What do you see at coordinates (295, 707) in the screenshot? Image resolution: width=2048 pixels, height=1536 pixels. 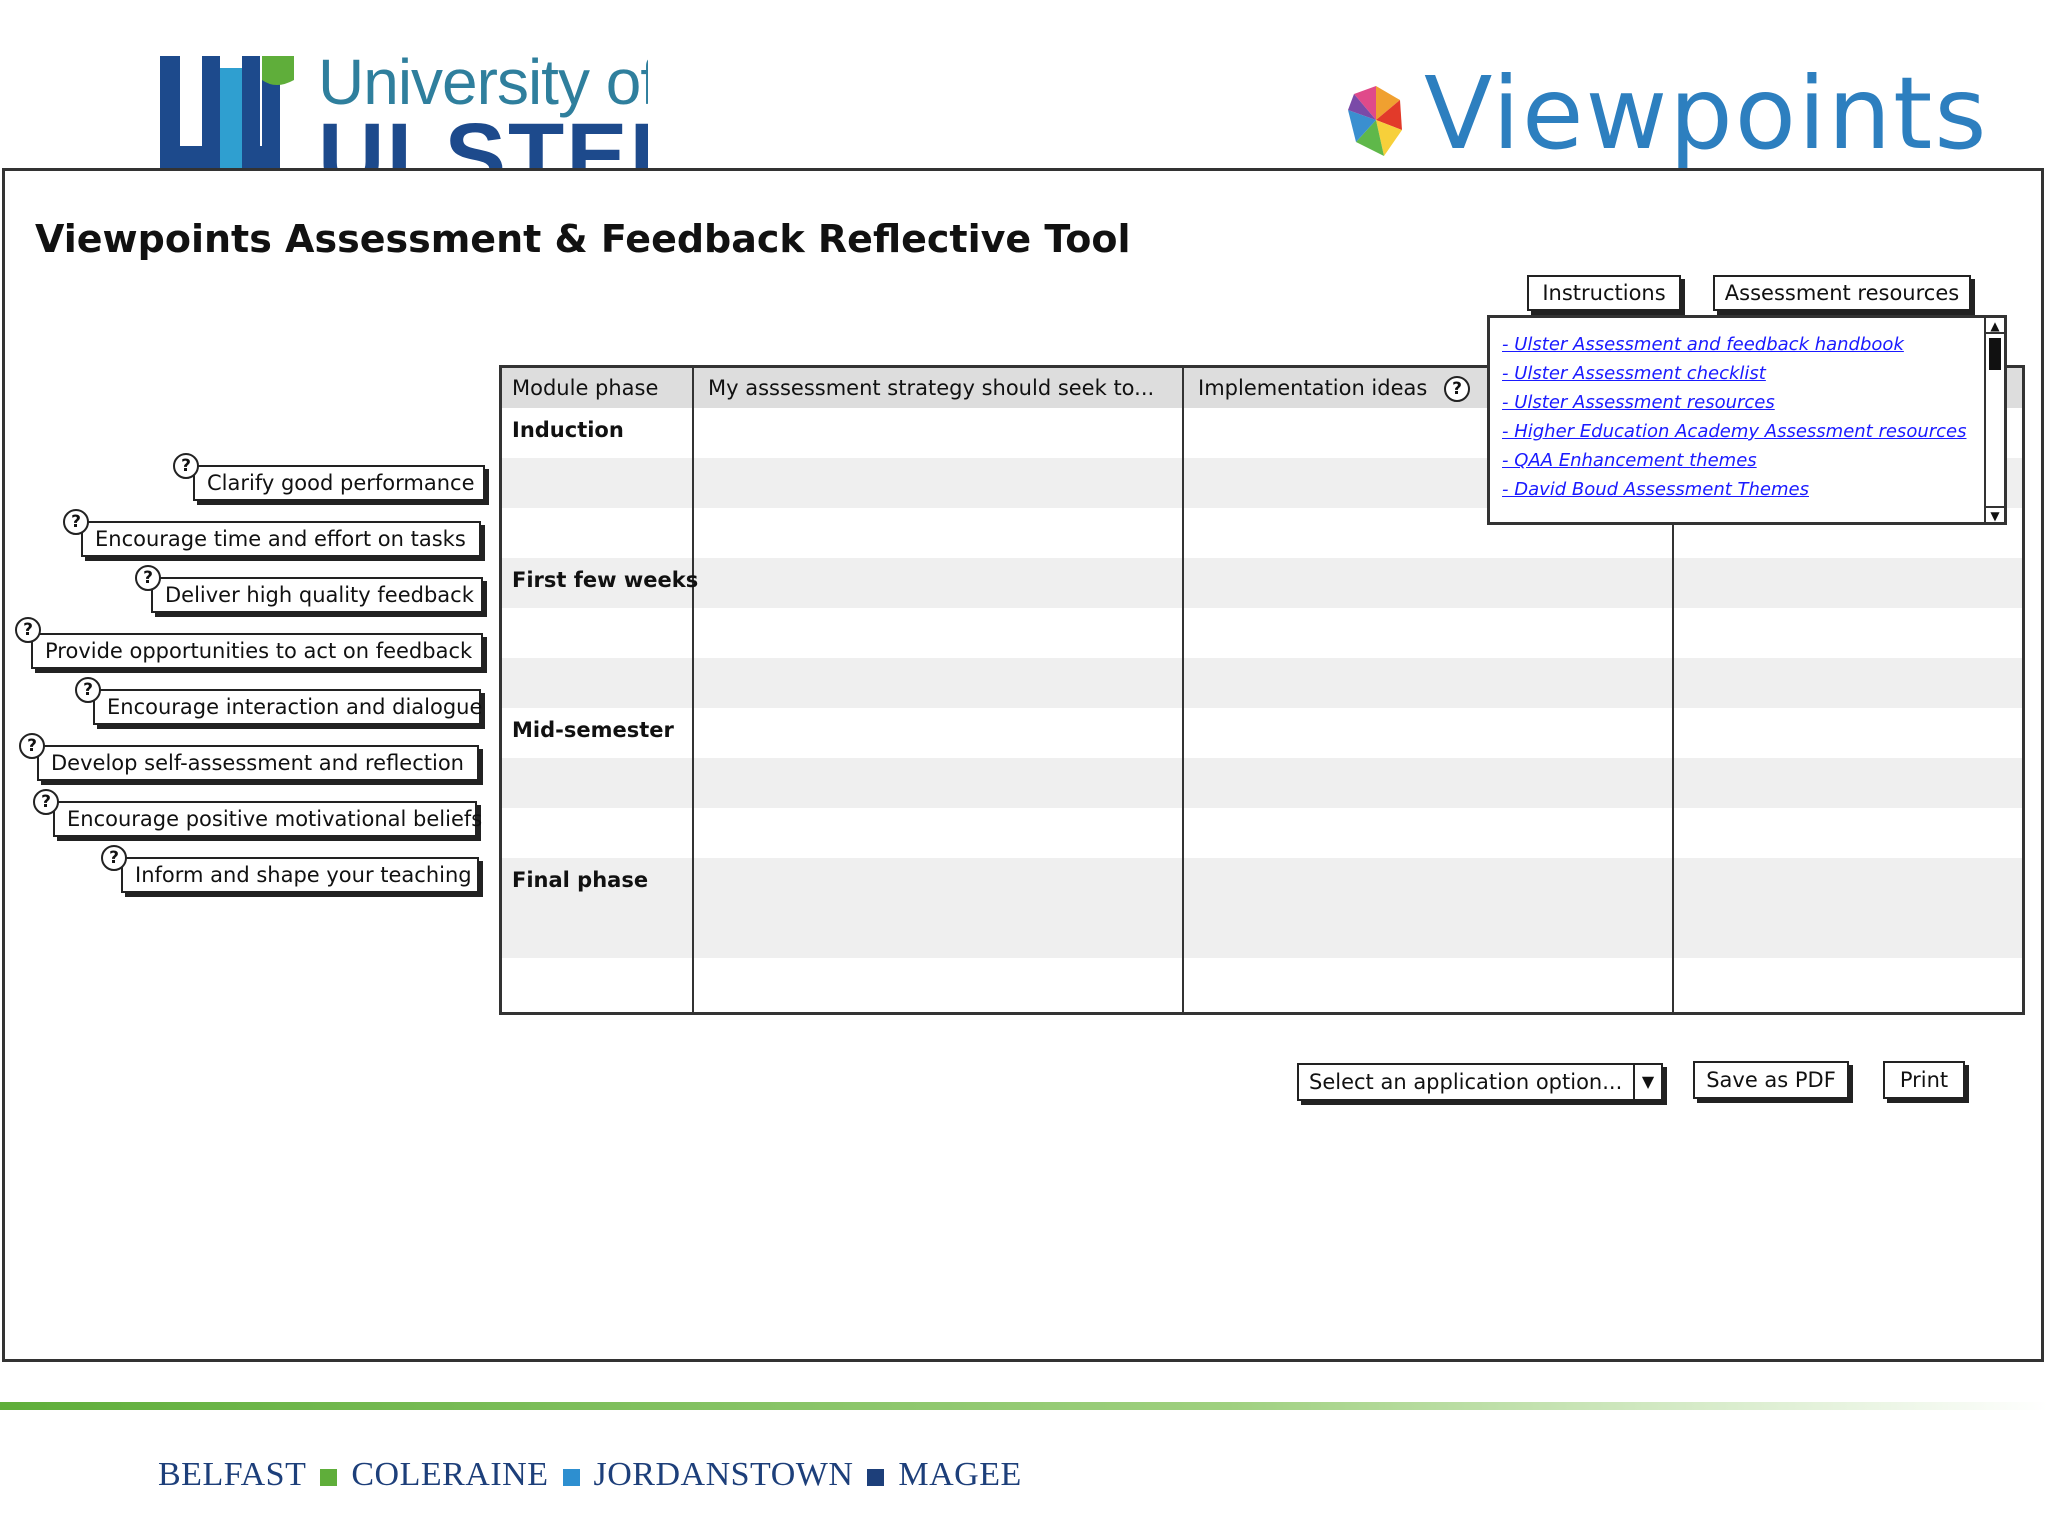 I see `objective-label: Encourage interaction and dialogue` at bounding box center [295, 707].